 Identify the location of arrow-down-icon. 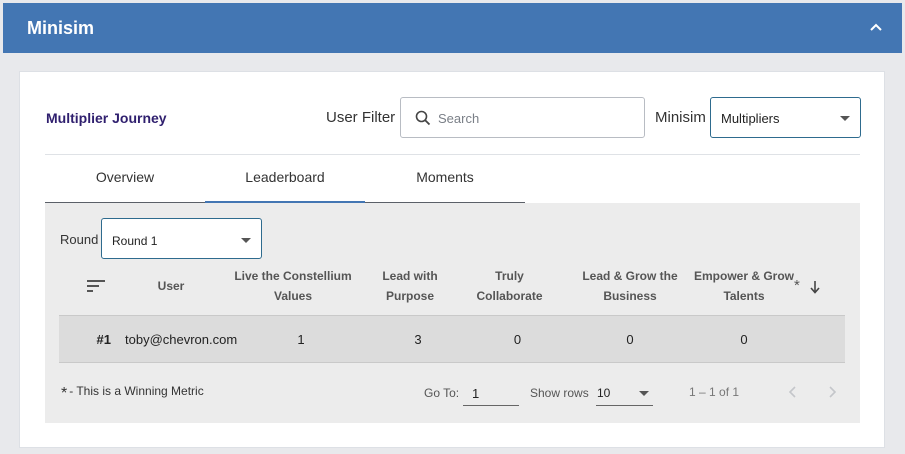
(815, 287).